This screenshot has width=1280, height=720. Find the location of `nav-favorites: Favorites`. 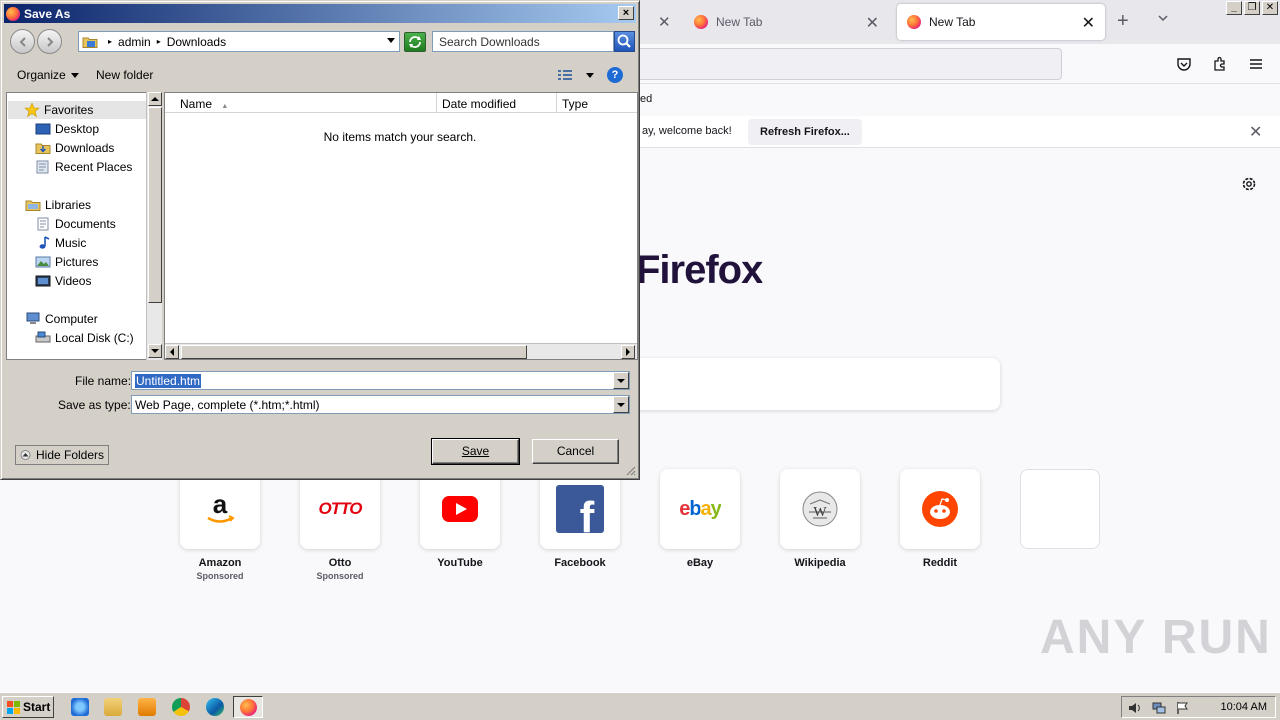

nav-favorites: Favorites is located at coordinates (77, 110).